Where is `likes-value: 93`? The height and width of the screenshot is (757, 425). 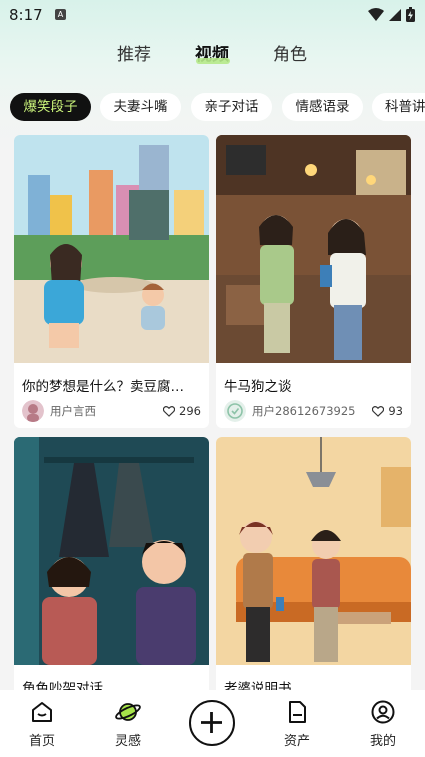 likes-value: 93 is located at coordinates (395, 411).